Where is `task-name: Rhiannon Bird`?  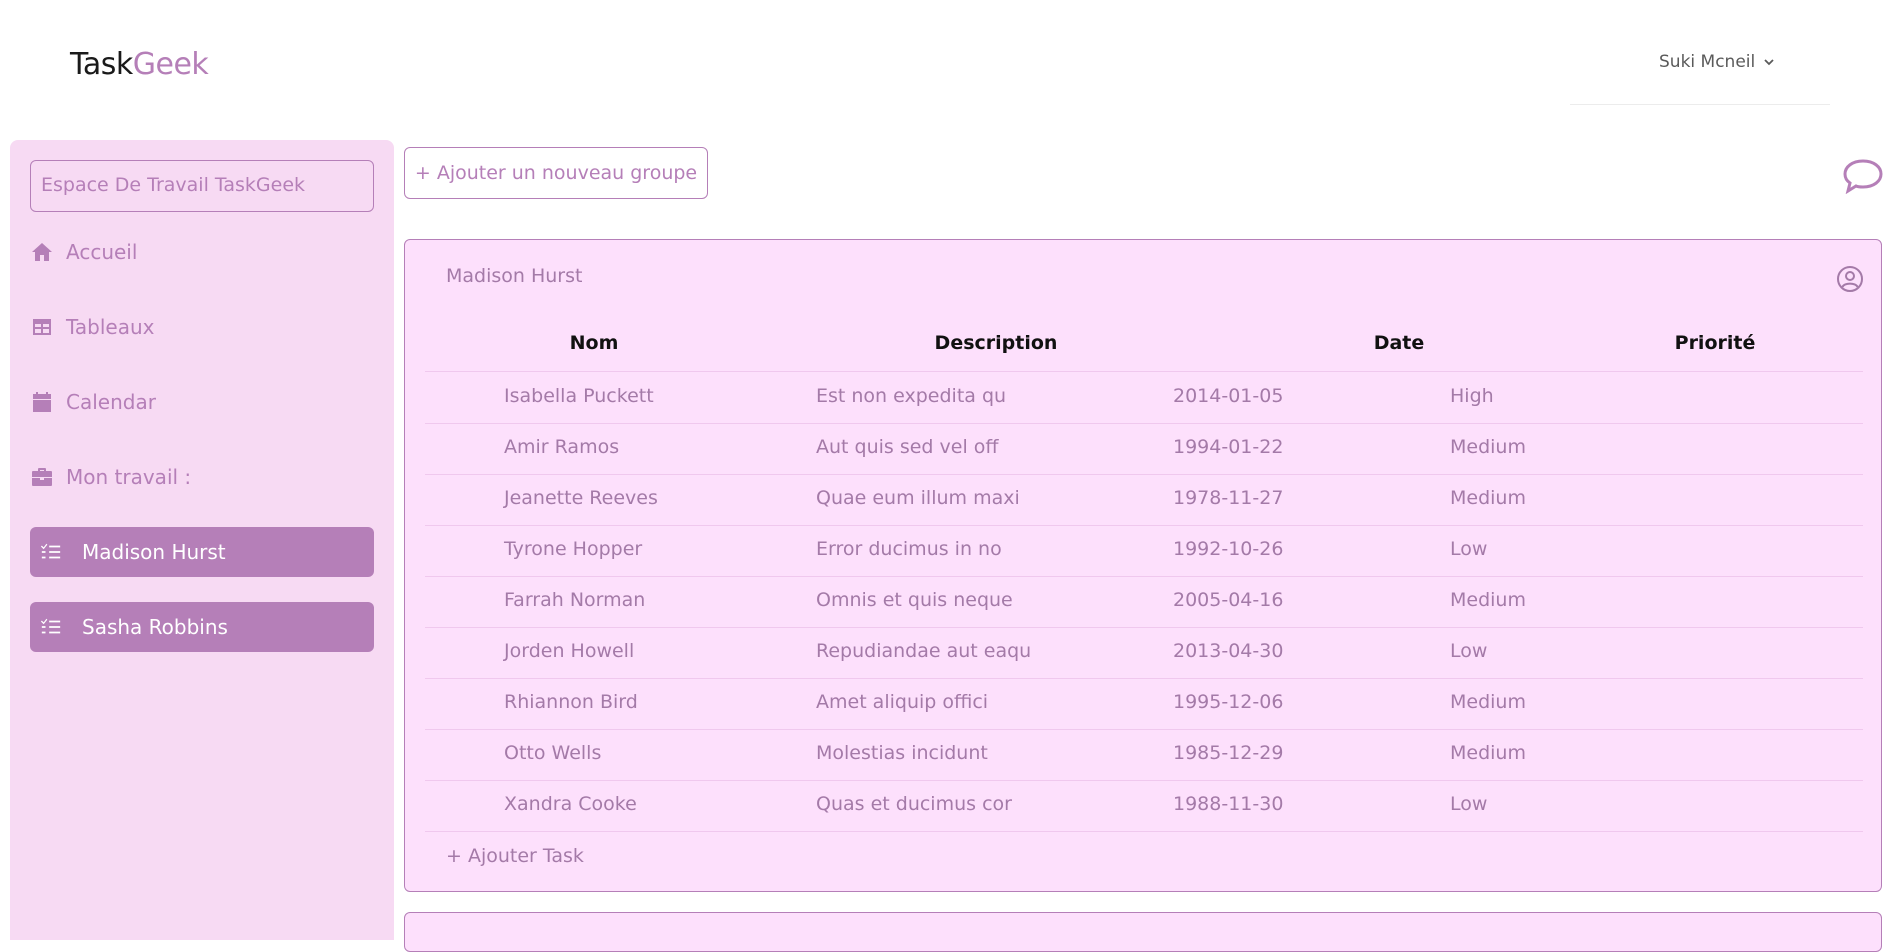 task-name: Rhiannon Bird is located at coordinates (571, 702).